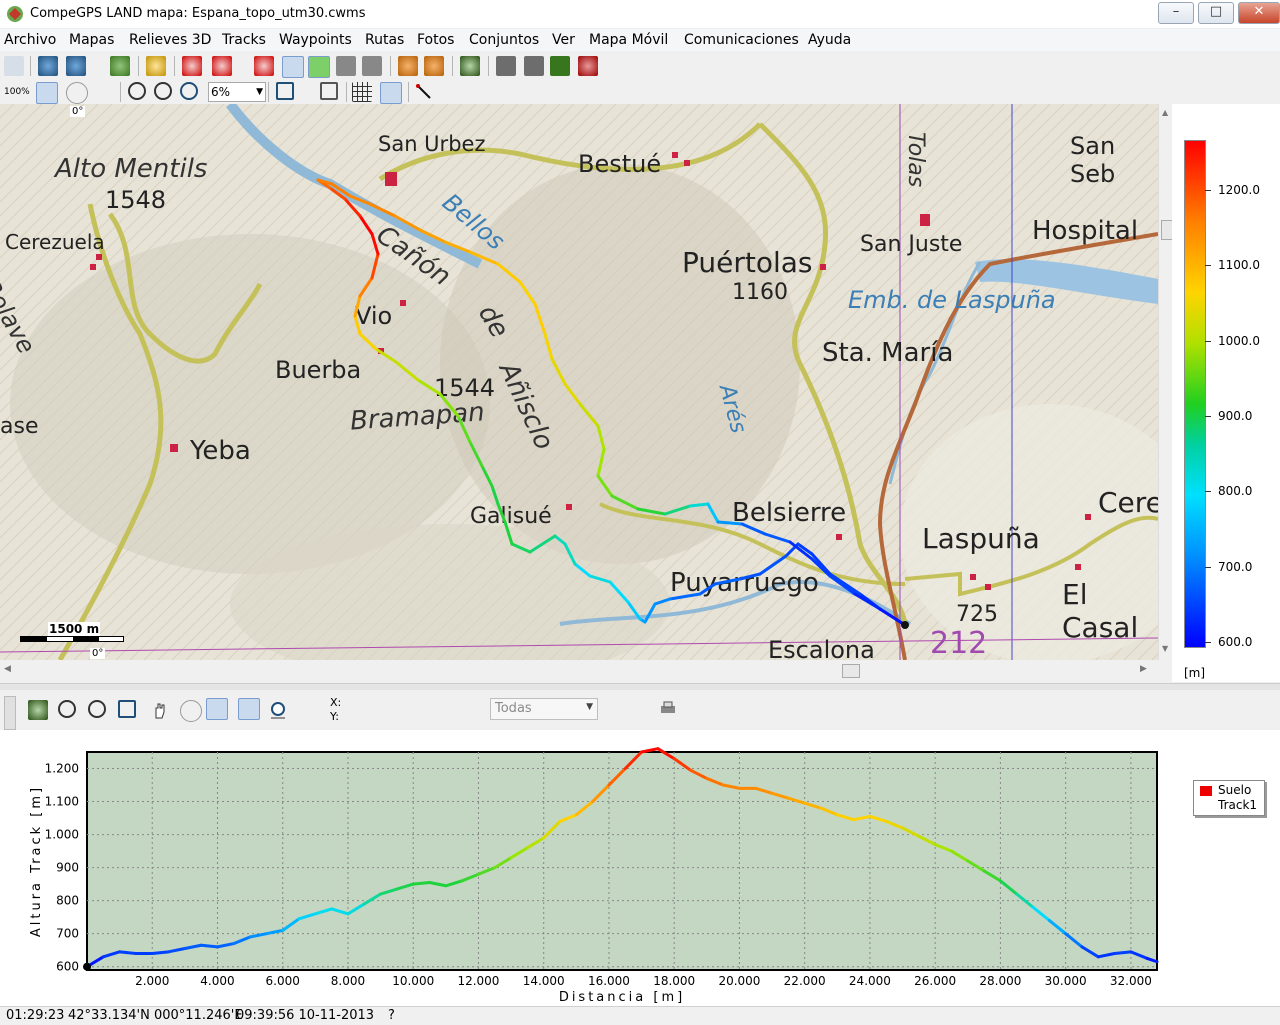 This screenshot has height=1025, width=1280. What do you see at coordinates (293, 67) in the screenshot?
I see `profile-chart-icon` at bounding box center [293, 67].